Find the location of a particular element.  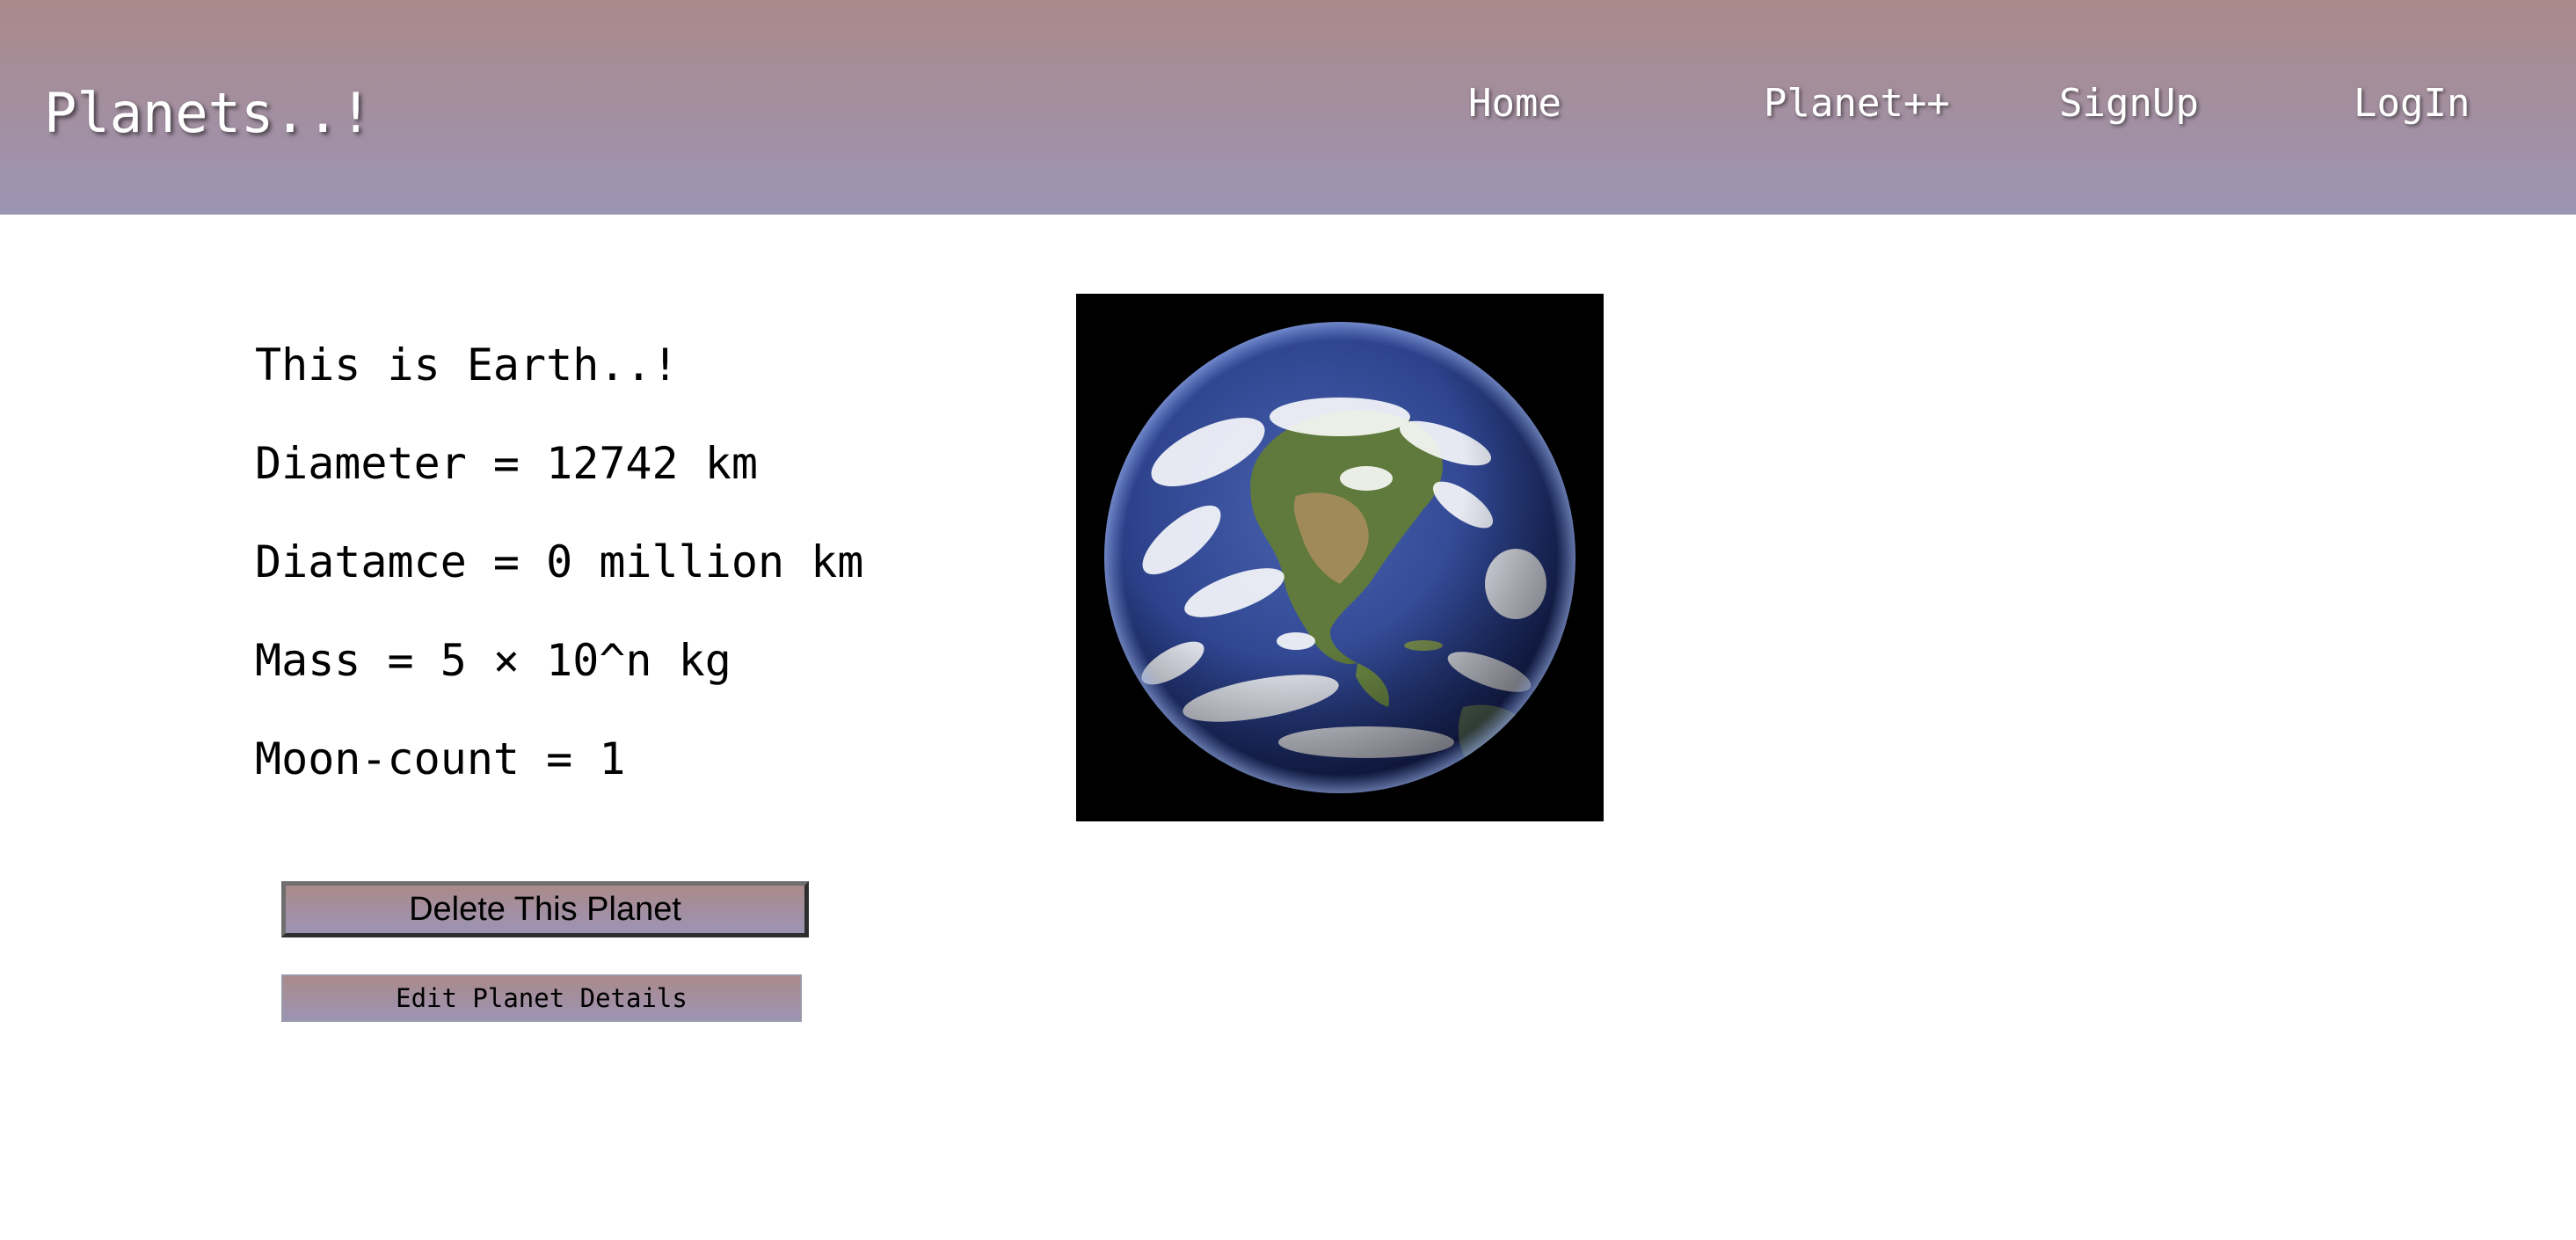

nav-signup-link: SignUp is located at coordinates (2129, 104).